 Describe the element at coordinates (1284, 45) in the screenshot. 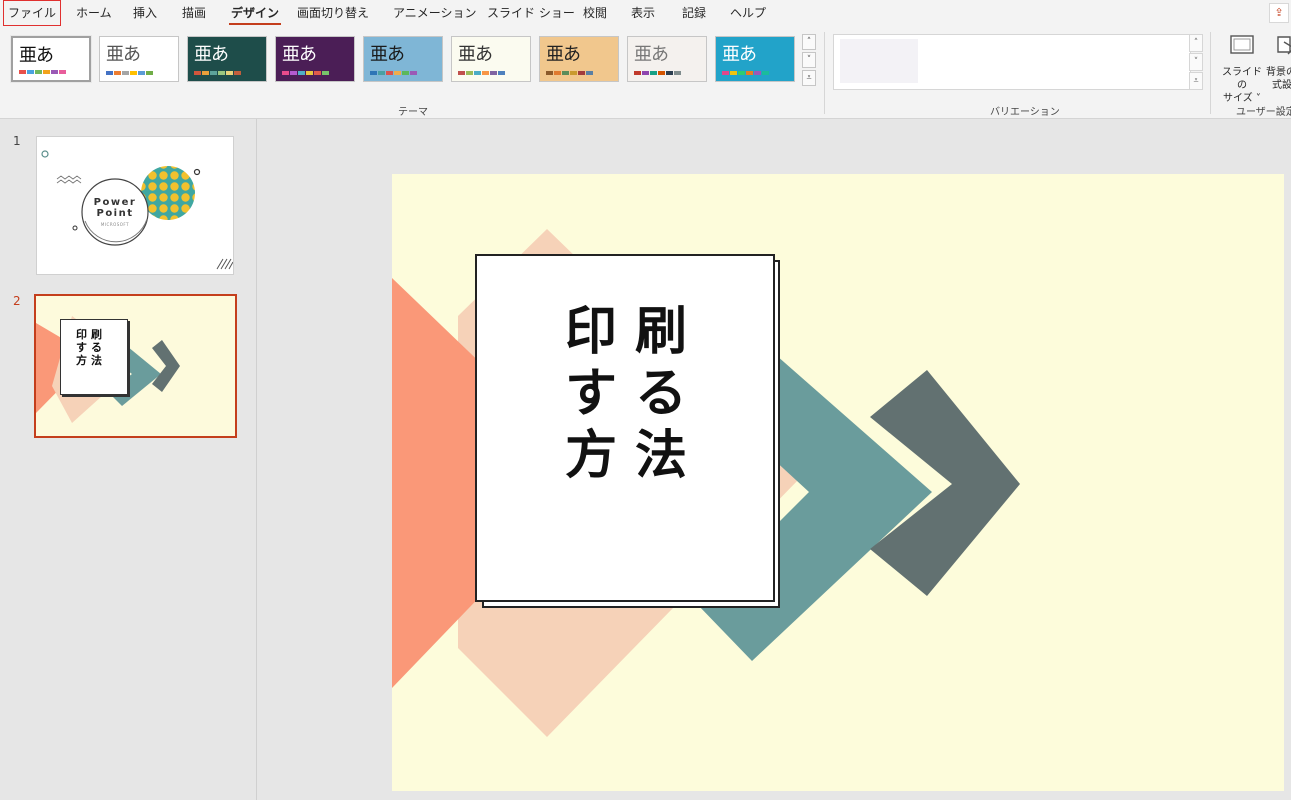

I see `format-background-icon` at that location.